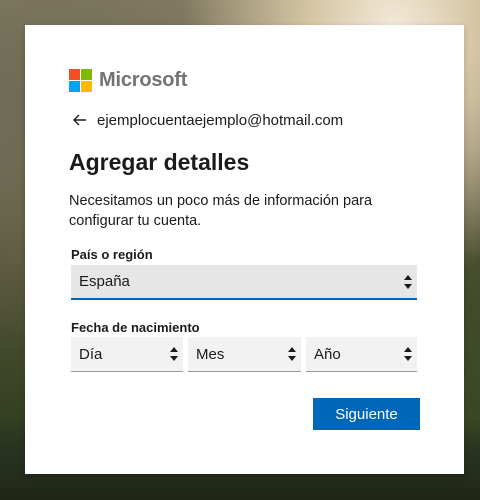 This screenshot has width=480, height=500. Describe the element at coordinates (327, 354) in the screenshot. I see `birth-year-value: Año` at that location.